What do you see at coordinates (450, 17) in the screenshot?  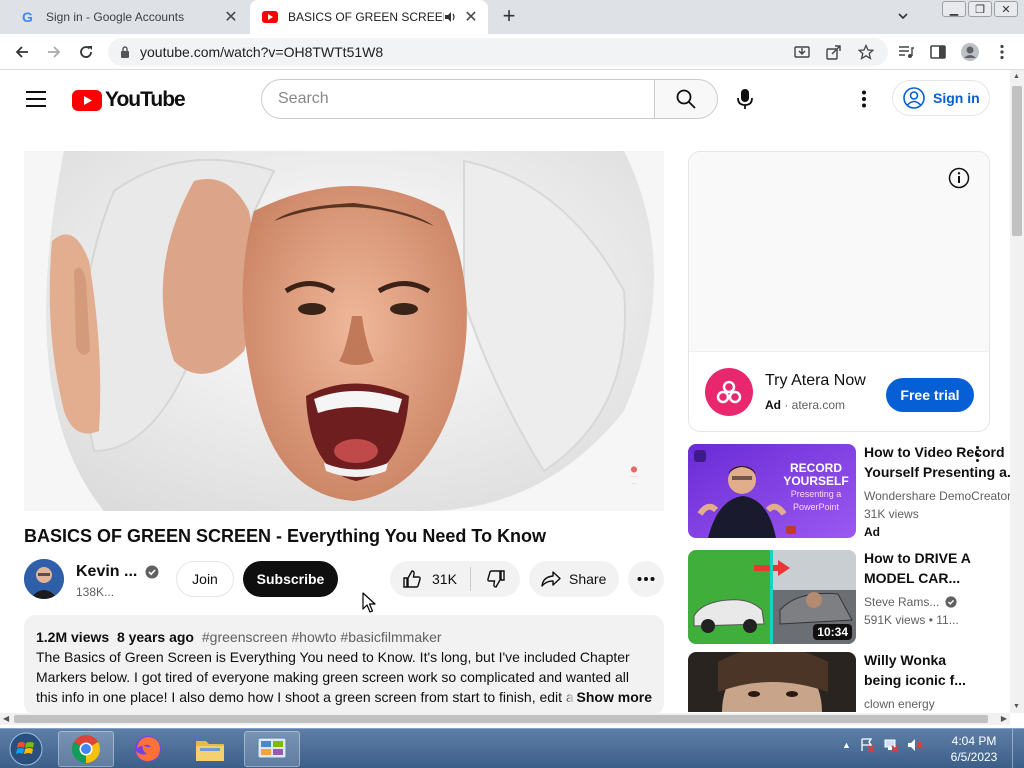 I see `audio-playing-icon` at bounding box center [450, 17].